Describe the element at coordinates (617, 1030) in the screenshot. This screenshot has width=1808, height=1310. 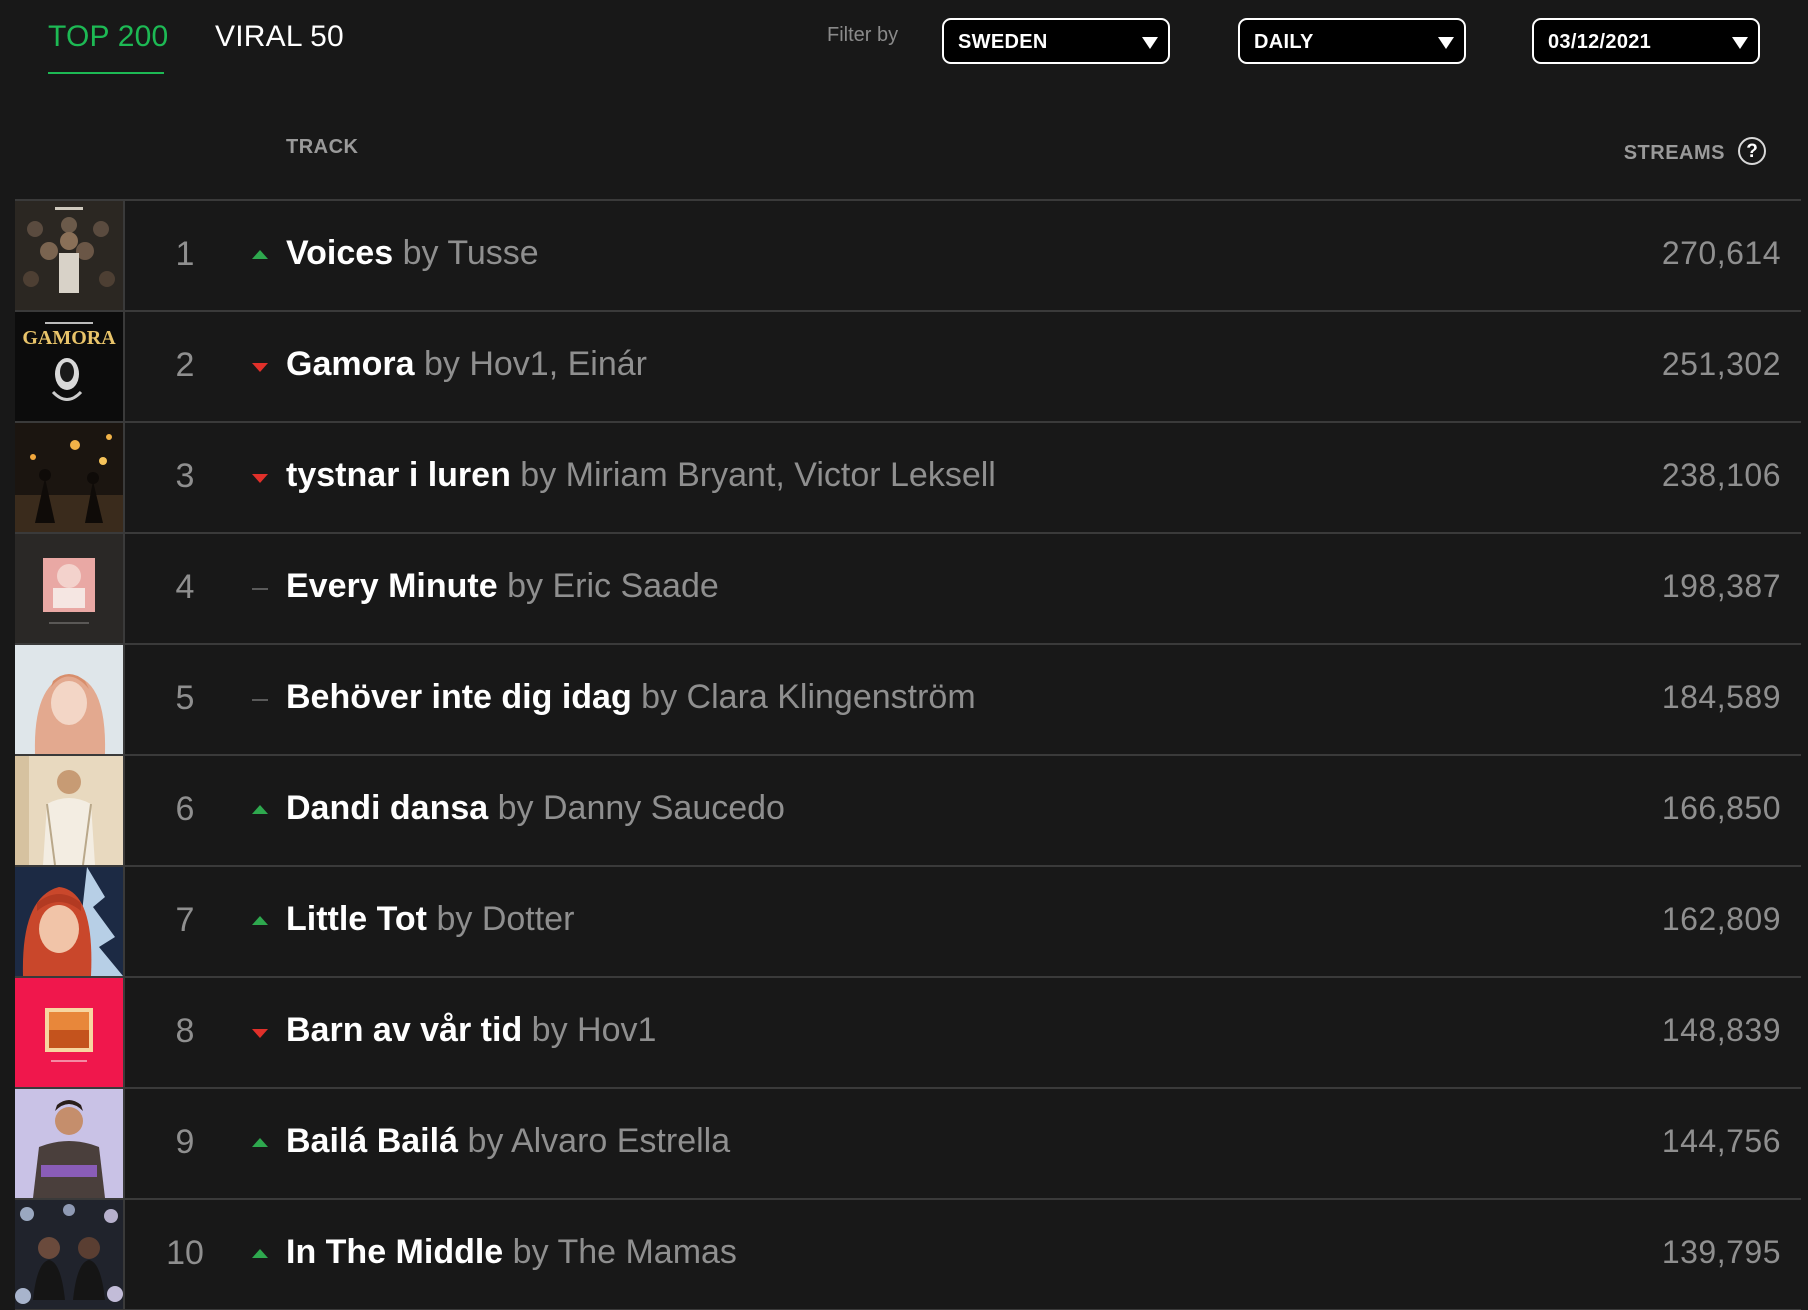
I see `artist-name: Hov1` at that location.